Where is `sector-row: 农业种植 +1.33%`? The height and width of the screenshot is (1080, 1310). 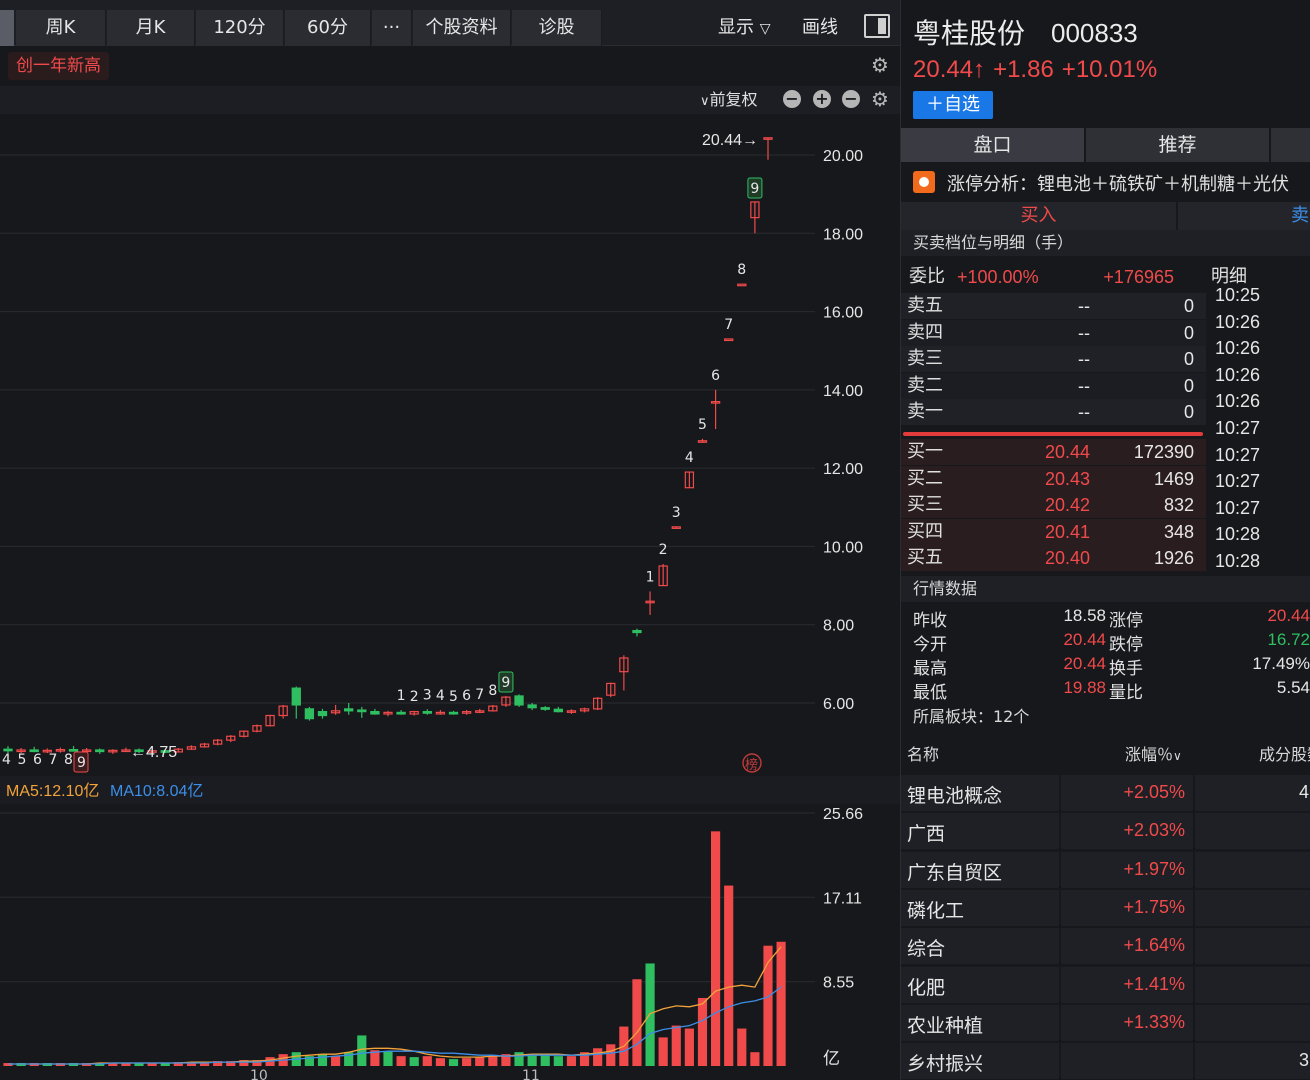 sector-row: 农业种植 +1.33% is located at coordinates (1105, 1022).